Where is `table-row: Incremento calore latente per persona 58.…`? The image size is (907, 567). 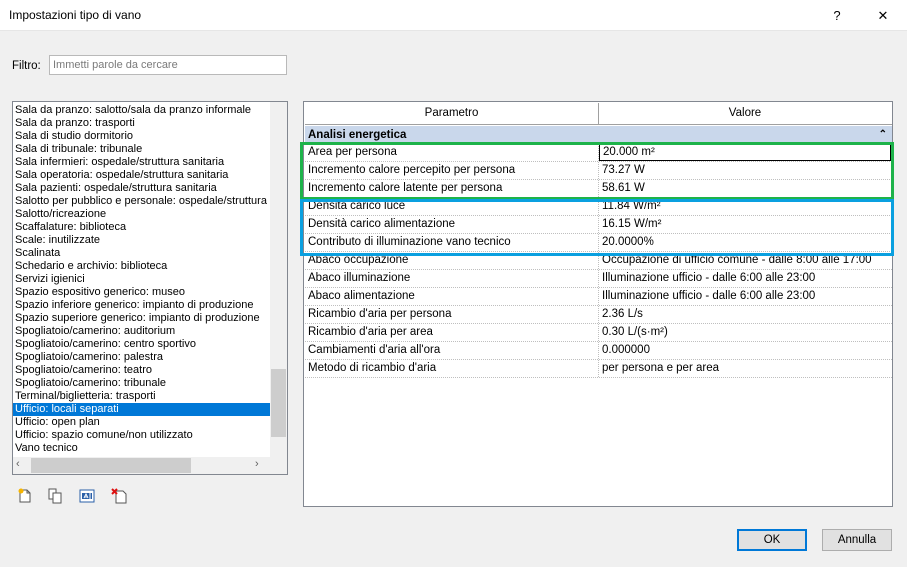
table-row: Incremento calore latente per persona 58.… is located at coordinates (598, 189).